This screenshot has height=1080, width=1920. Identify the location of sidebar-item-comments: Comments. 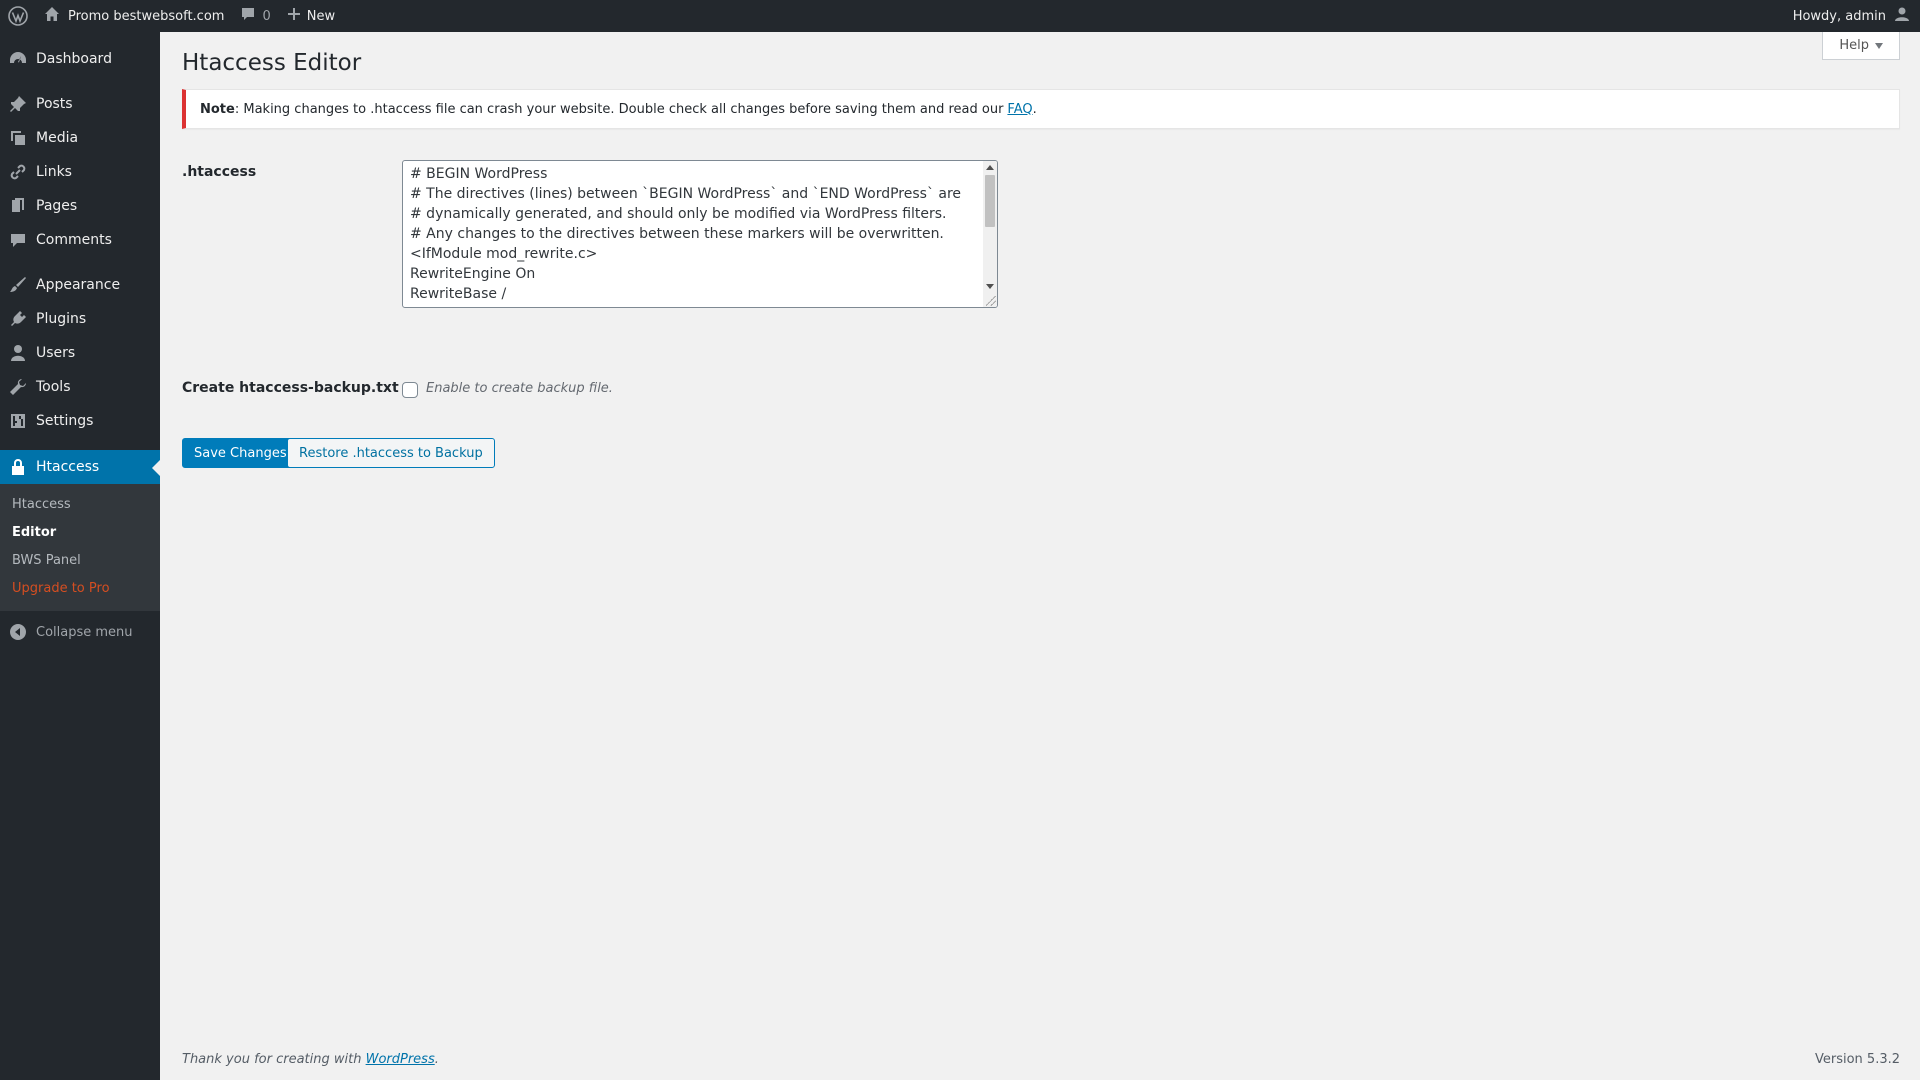
(80, 240).